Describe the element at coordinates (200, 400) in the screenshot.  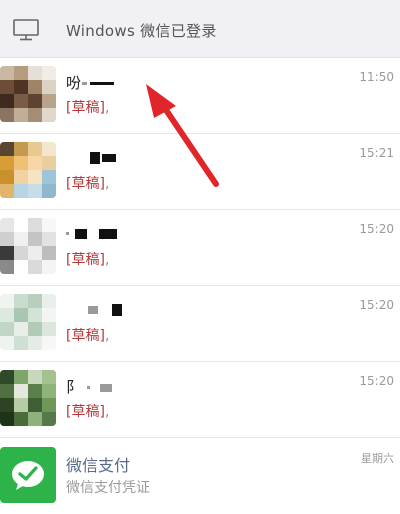
I see `chat-row: 阝 15:20 [草稿],` at that location.